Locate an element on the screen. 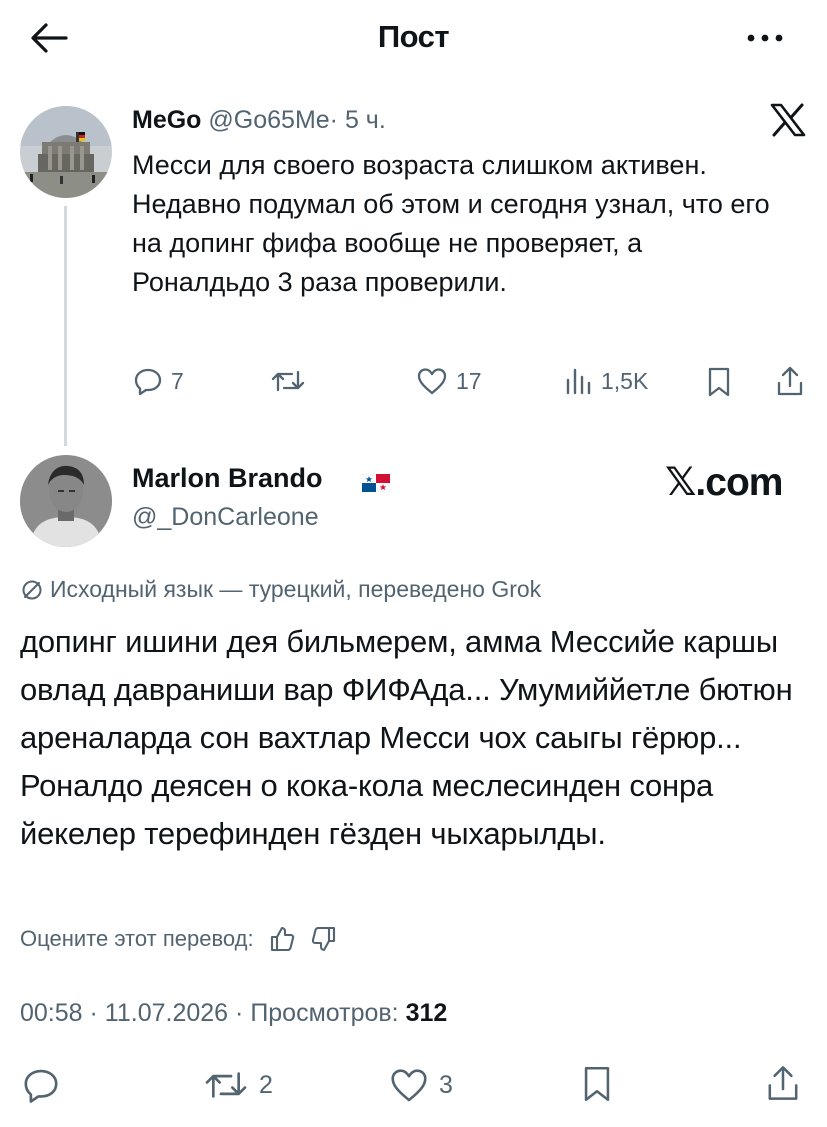 Image resolution: width=827 pixels, height=1127 pixels. more-options-button is located at coordinates (765, 38).